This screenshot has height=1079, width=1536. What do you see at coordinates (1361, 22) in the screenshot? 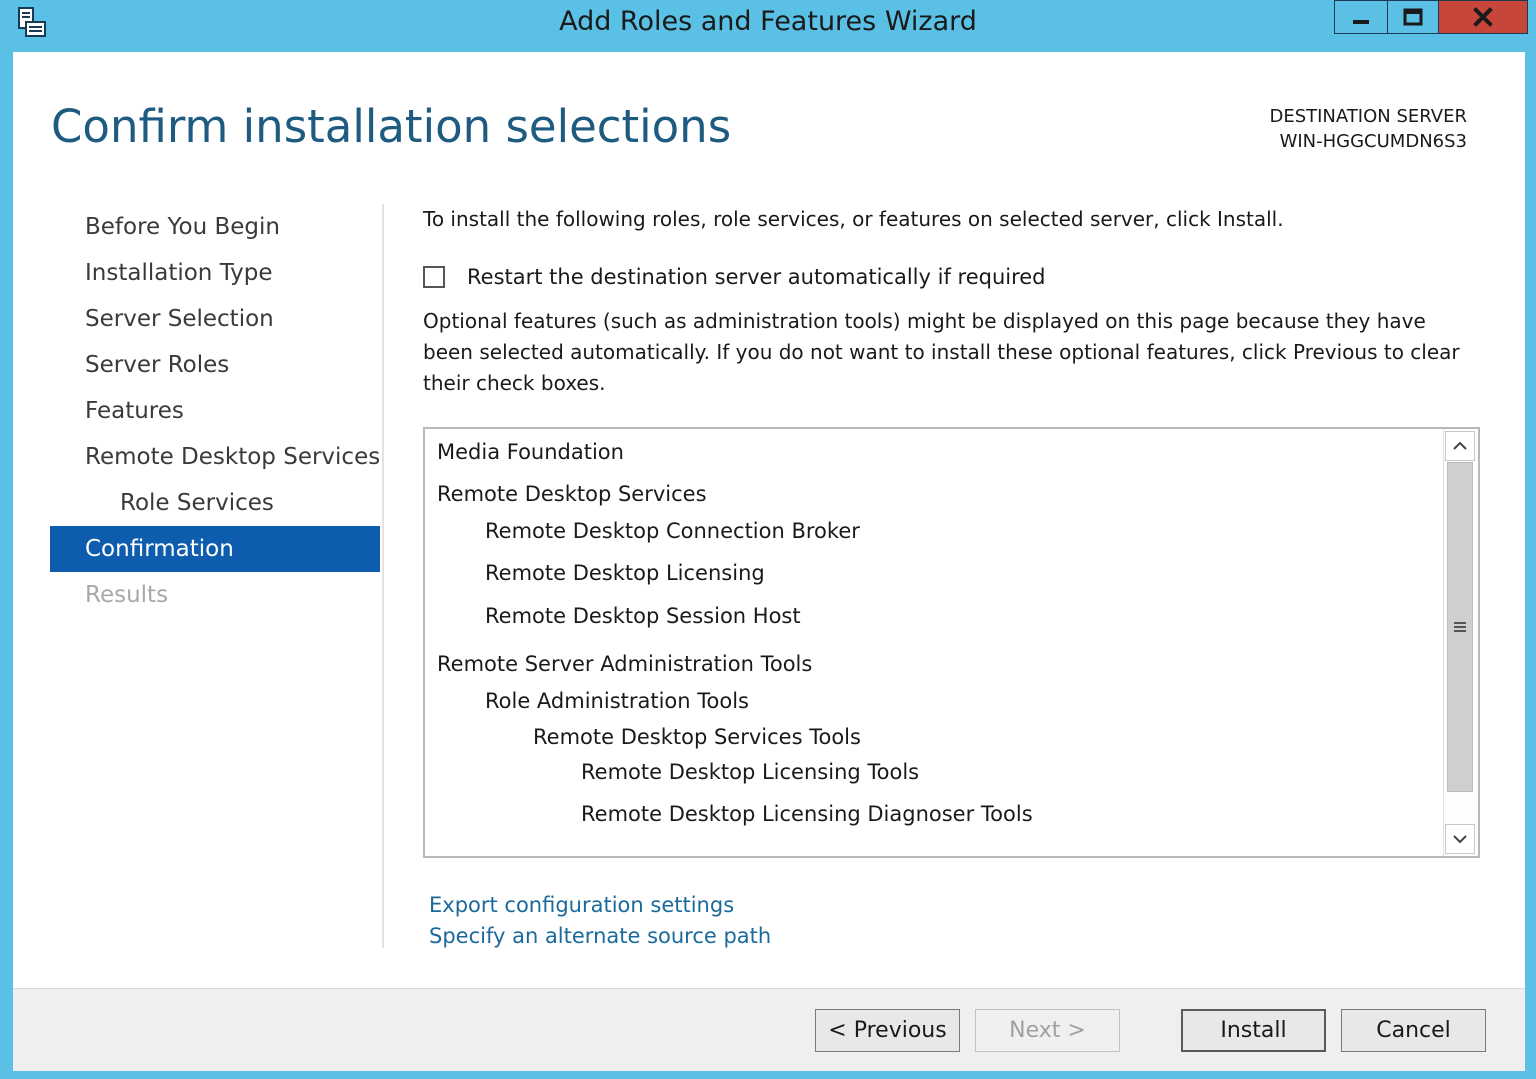
I see `minimize-icon` at bounding box center [1361, 22].